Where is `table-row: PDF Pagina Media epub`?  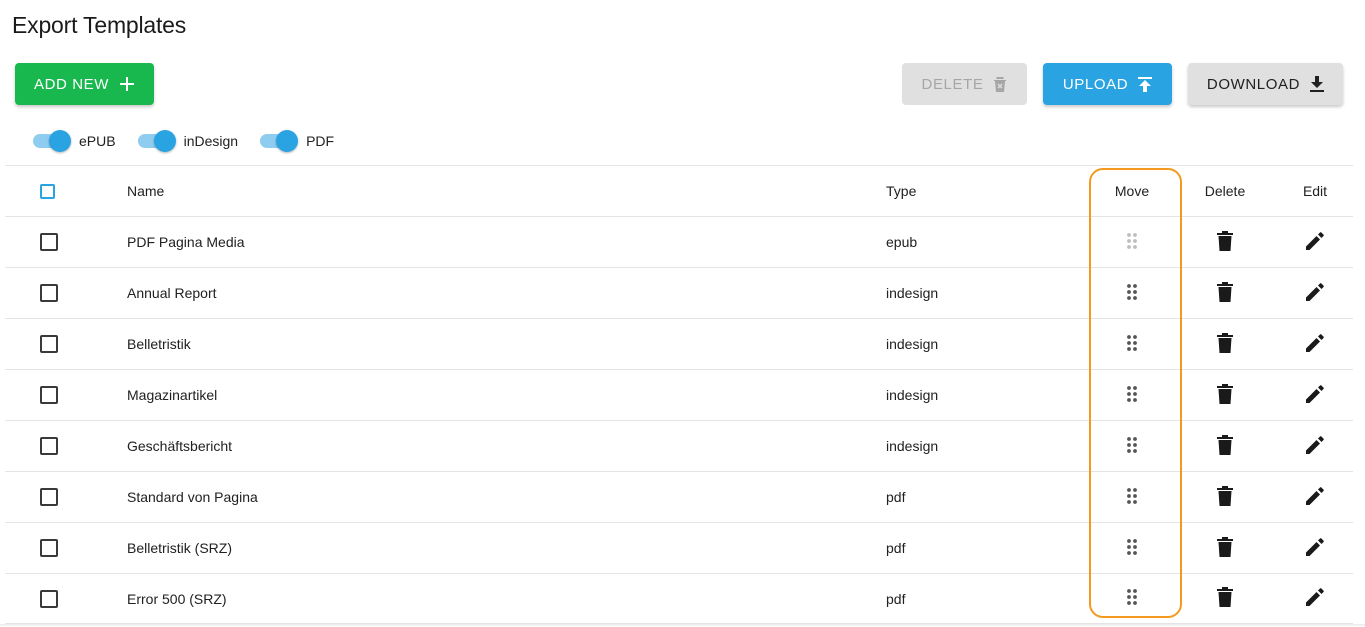 table-row: PDF Pagina Media epub is located at coordinates (679, 241).